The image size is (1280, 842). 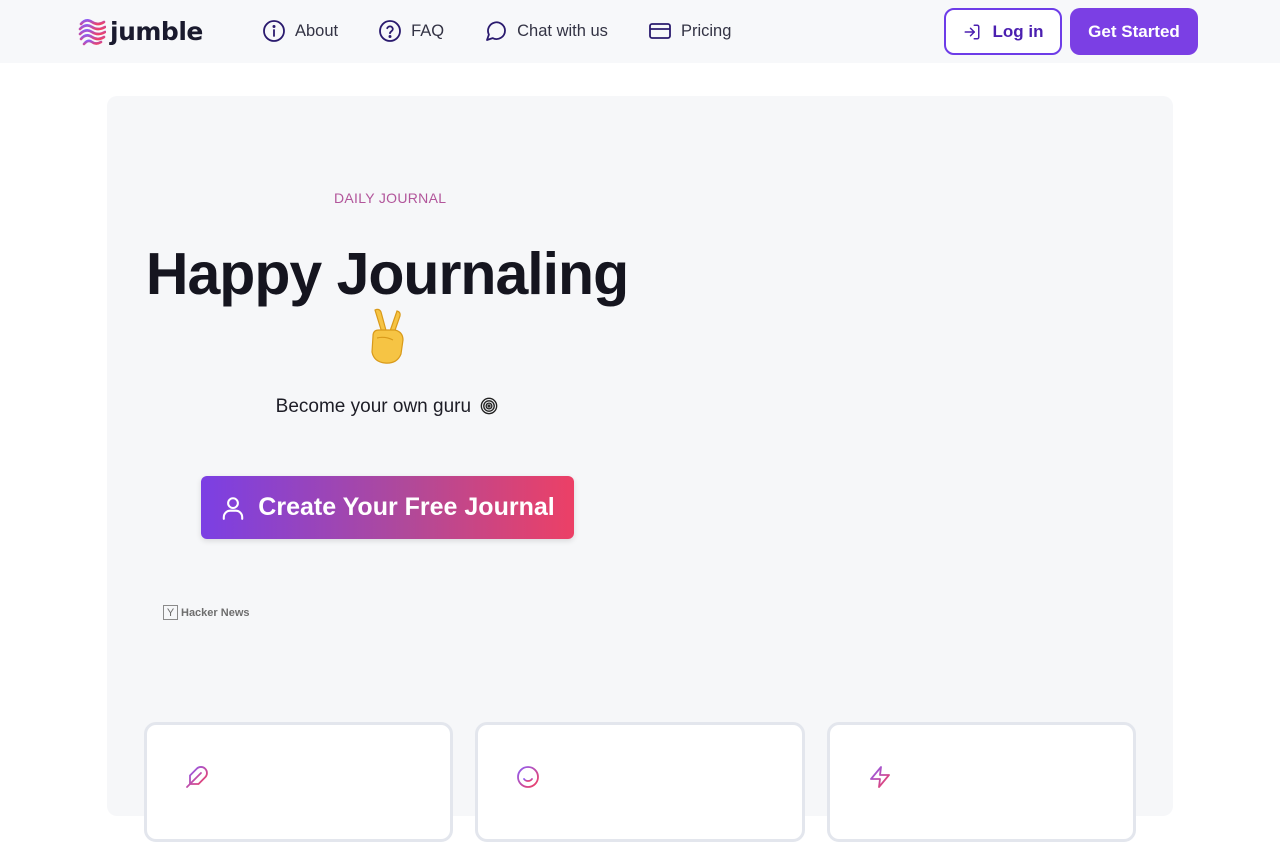 I want to click on hero-eyebrow: DAILY JOURNAL, so click(x=390, y=198).